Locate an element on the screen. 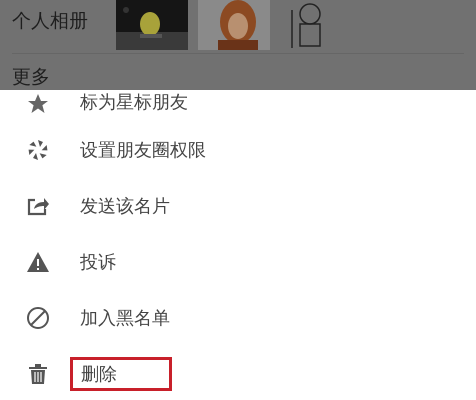 The height and width of the screenshot is (400, 476). star-icon is located at coordinates (38, 104).